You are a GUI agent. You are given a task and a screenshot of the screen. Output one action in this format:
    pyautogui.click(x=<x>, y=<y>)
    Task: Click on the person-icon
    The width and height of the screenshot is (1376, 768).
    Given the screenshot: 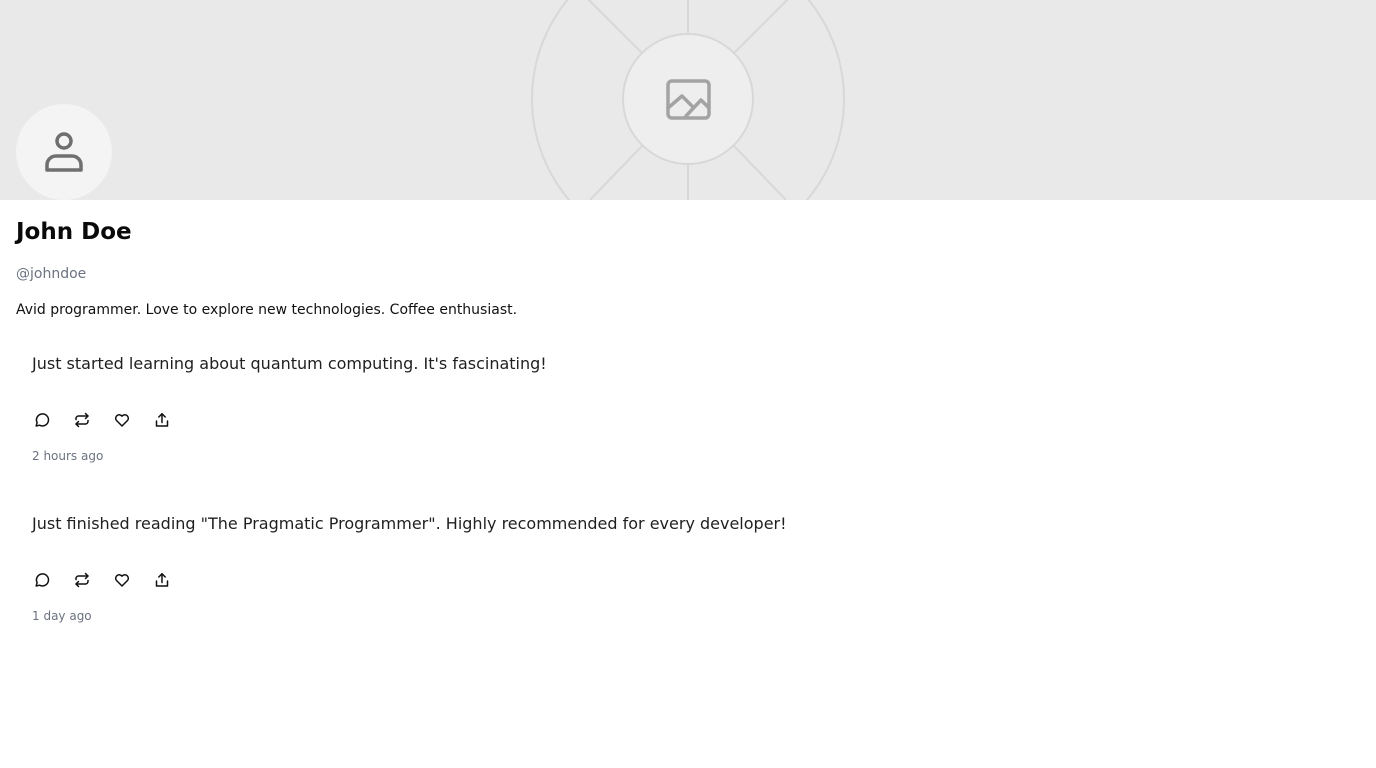 What is the action you would take?
    pyautogui.click(x=64, y=152)
    